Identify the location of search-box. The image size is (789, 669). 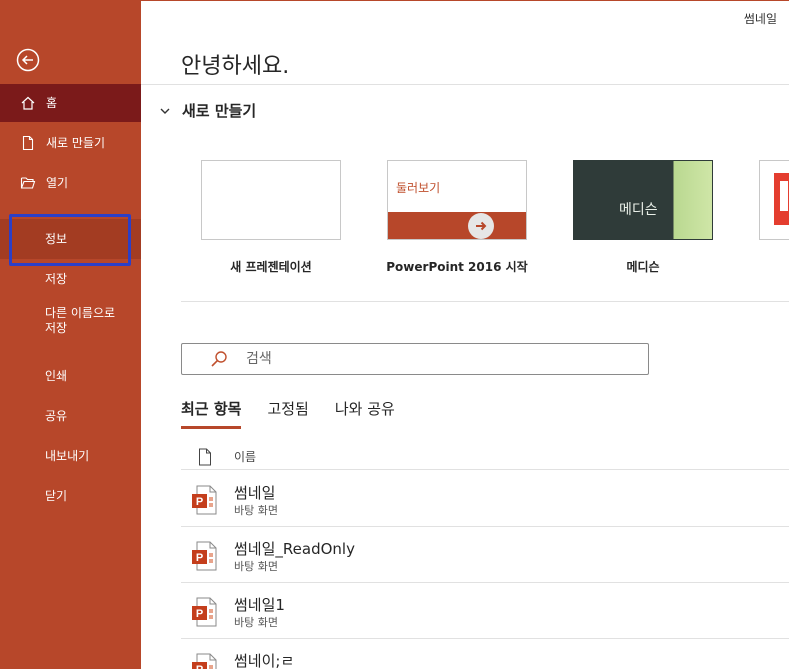
(415, 359).